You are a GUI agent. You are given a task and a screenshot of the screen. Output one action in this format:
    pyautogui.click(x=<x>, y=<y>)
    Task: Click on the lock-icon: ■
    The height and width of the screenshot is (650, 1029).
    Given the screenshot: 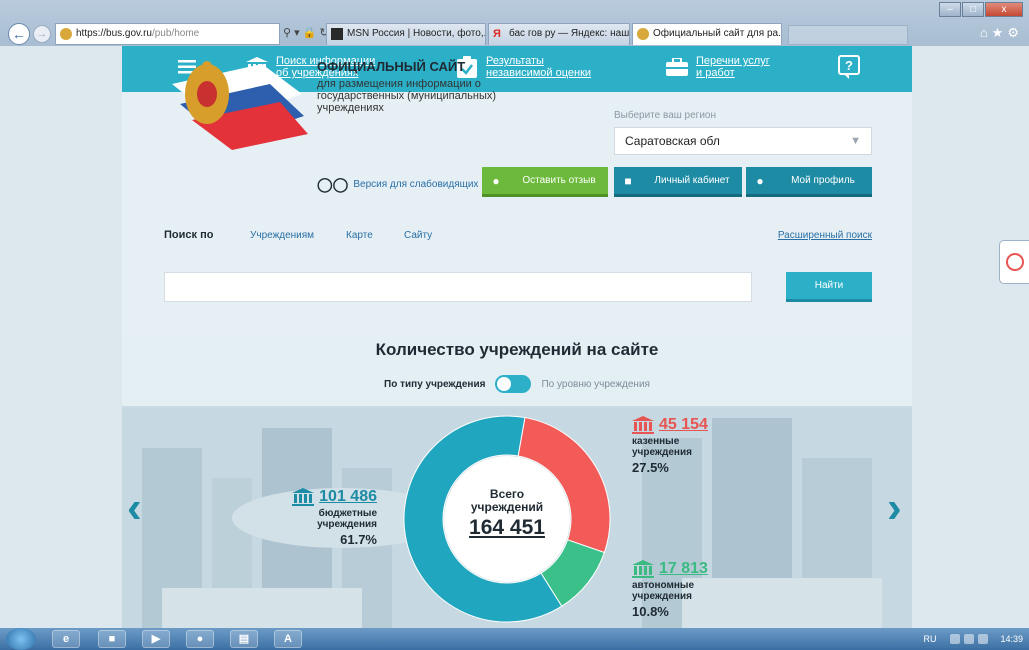 What is the action you would take?
    pyautogui.click(x=628, y=180)
    